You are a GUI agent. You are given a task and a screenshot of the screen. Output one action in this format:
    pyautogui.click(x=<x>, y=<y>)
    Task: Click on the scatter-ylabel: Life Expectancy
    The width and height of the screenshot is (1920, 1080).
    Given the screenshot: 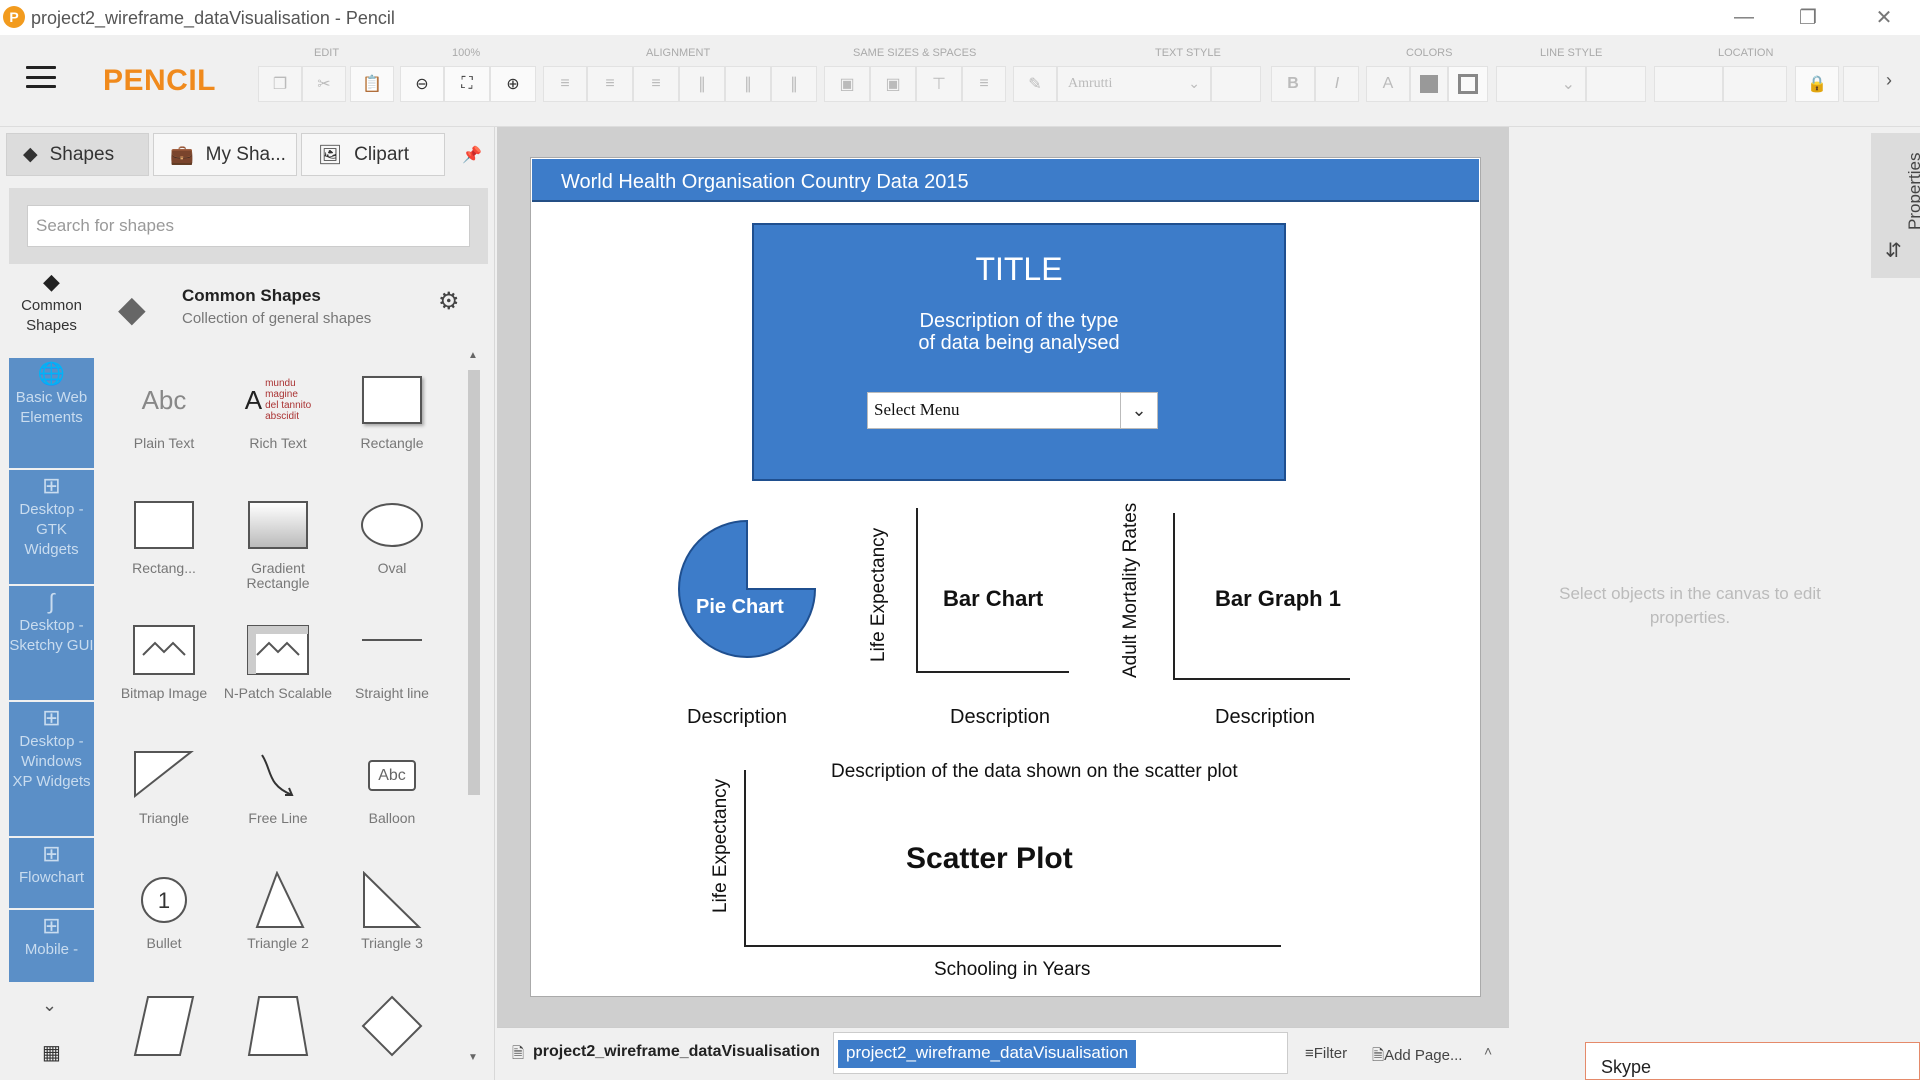 What is the action you would take?
    pyautogui.click(x=721, y=846)
    